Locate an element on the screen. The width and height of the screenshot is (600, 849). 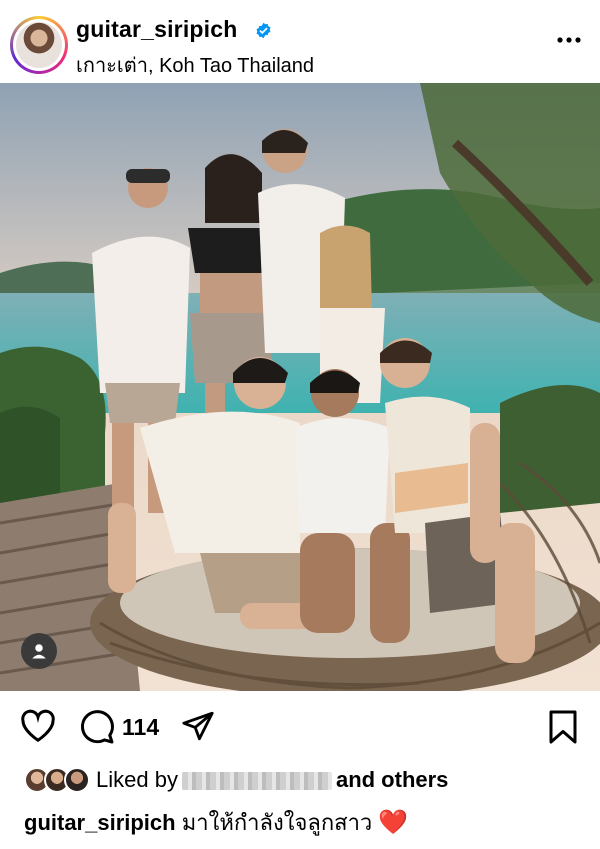
liker-avatar is located at coordinates (77, 780).